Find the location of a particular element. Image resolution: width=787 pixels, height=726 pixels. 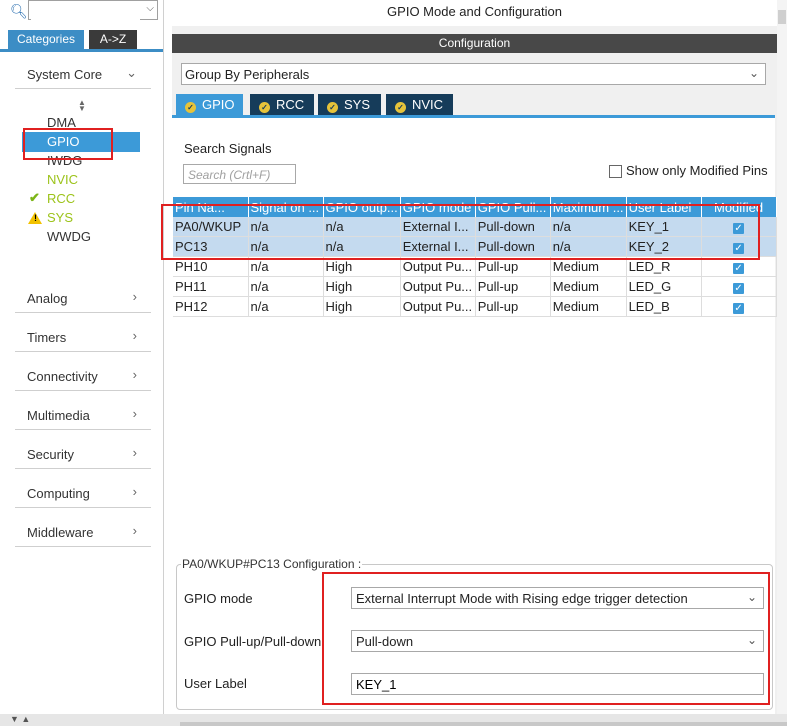

tab-label: SYS is located at coordinates (357, 104).